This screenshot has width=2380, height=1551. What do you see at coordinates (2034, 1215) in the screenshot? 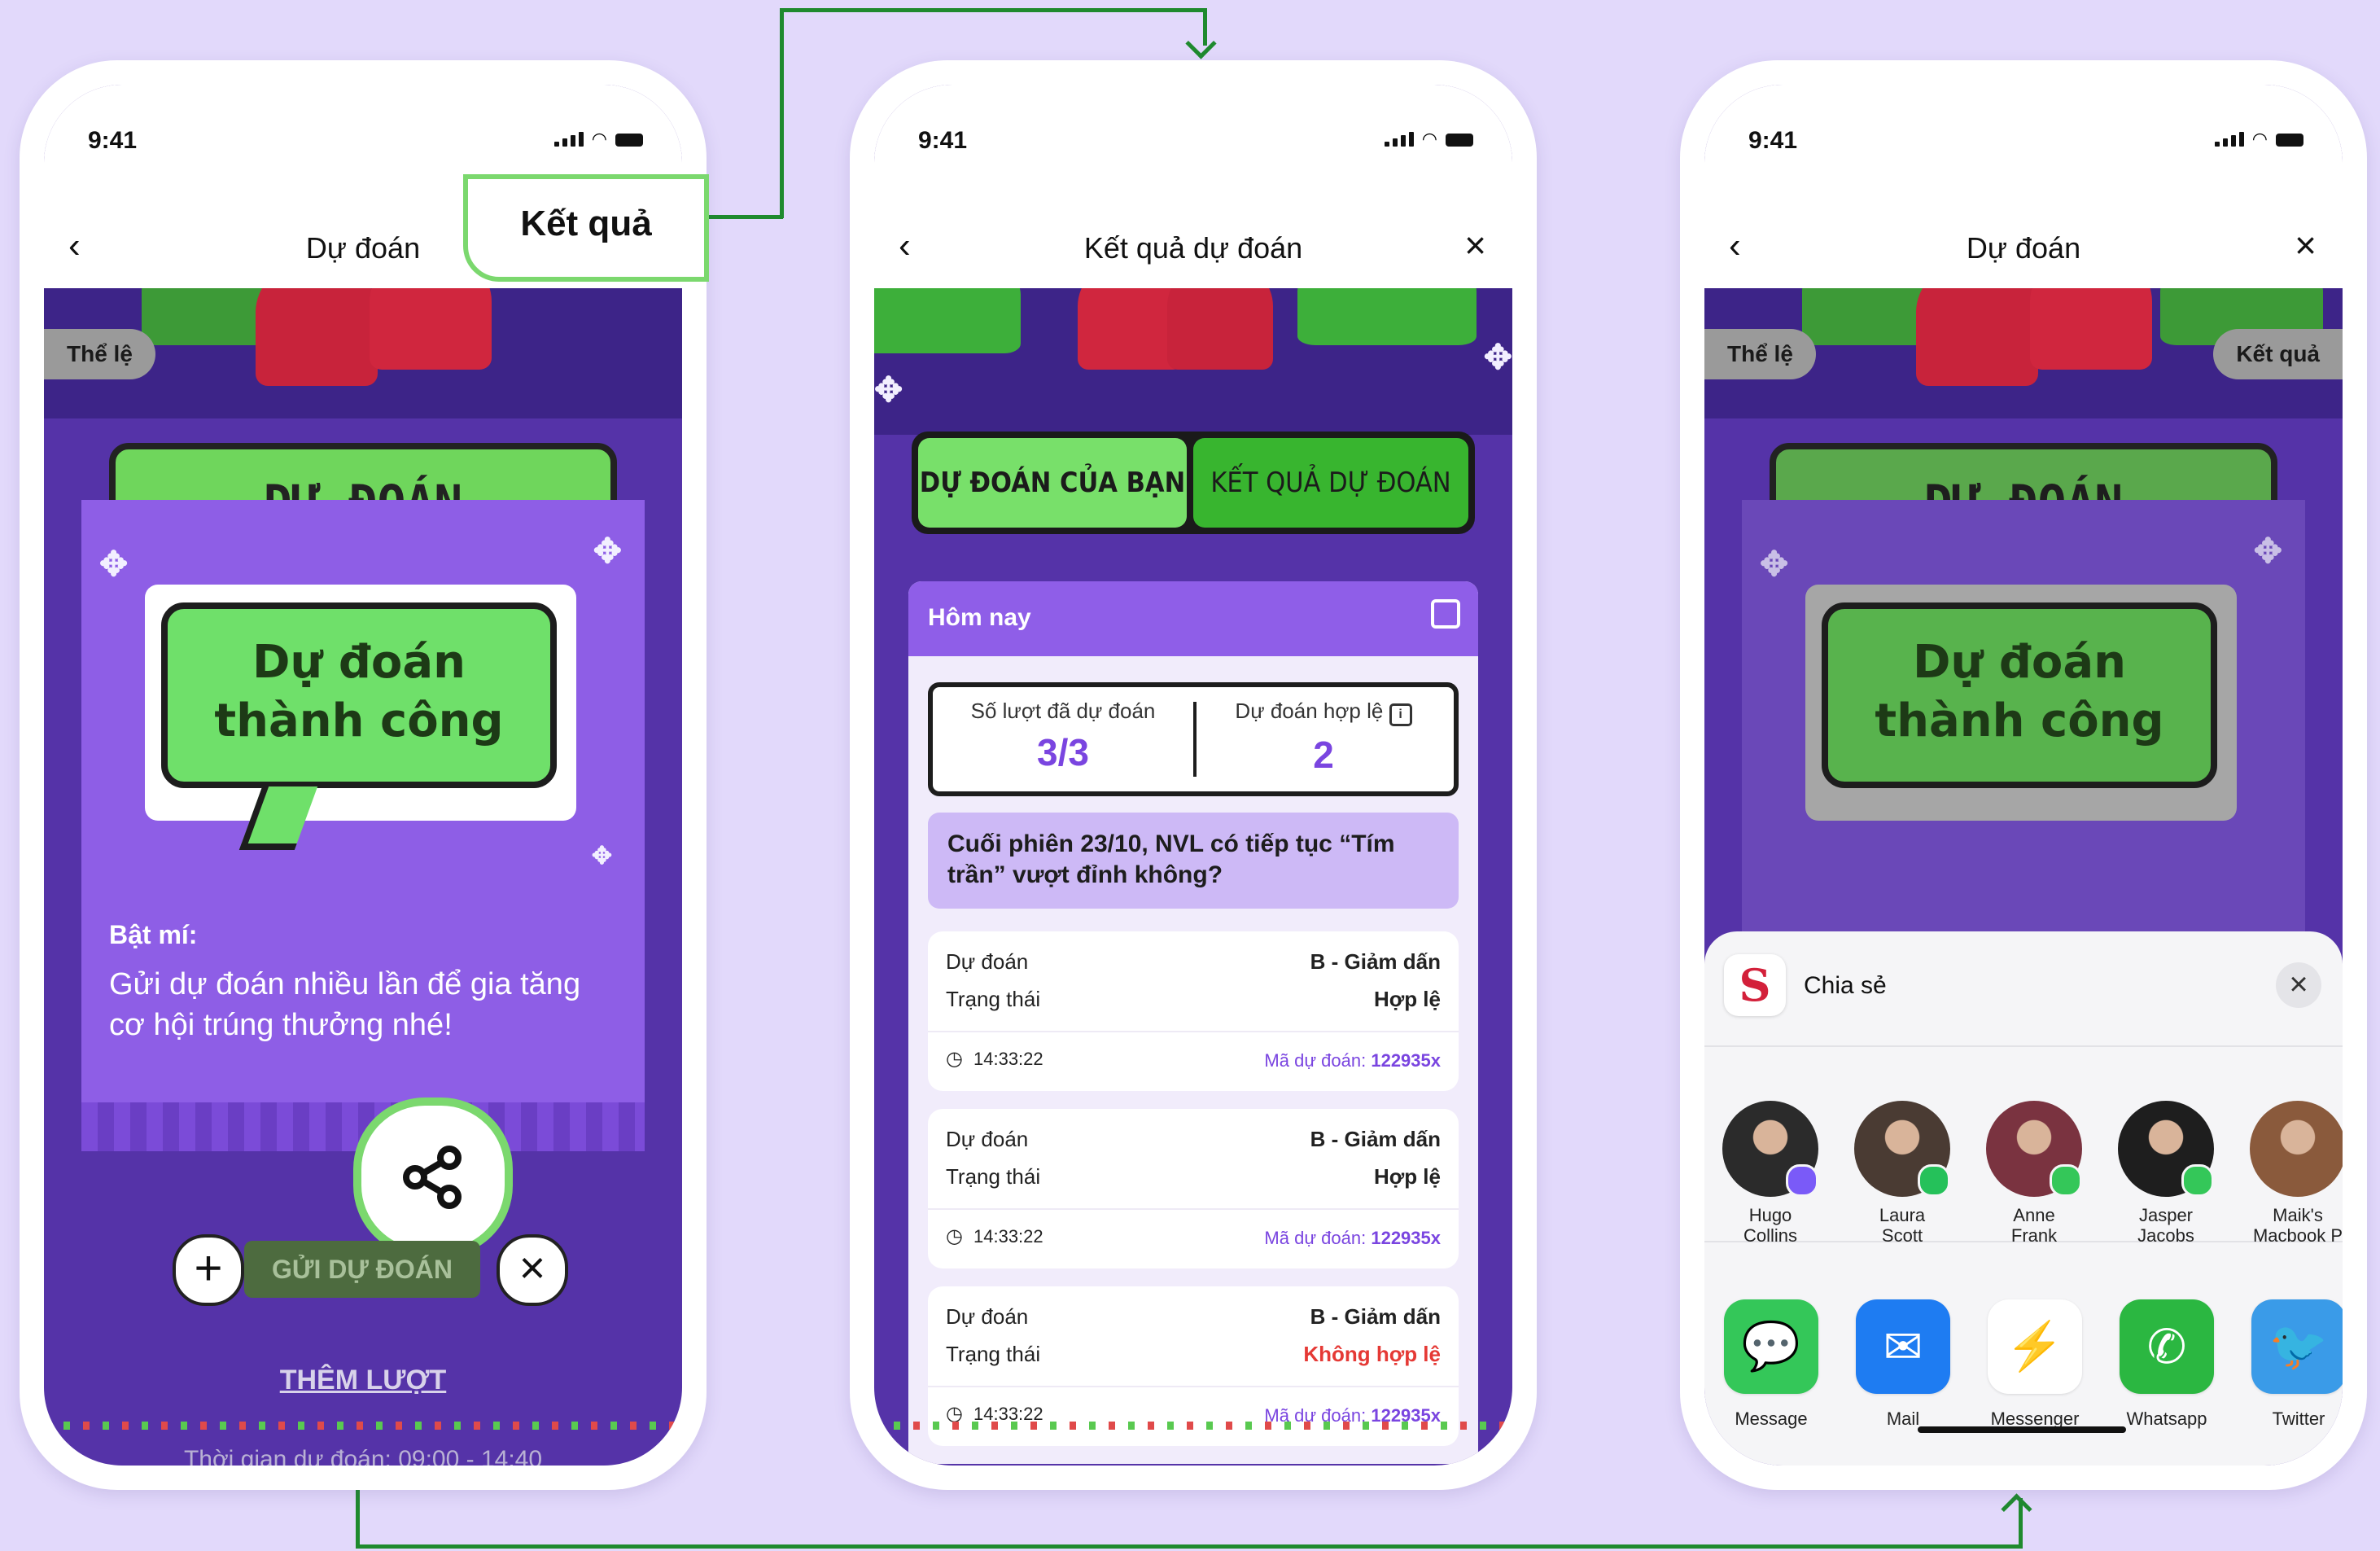
I see `contact-name-line1: Anne` at bounding box center [2034, 1215].